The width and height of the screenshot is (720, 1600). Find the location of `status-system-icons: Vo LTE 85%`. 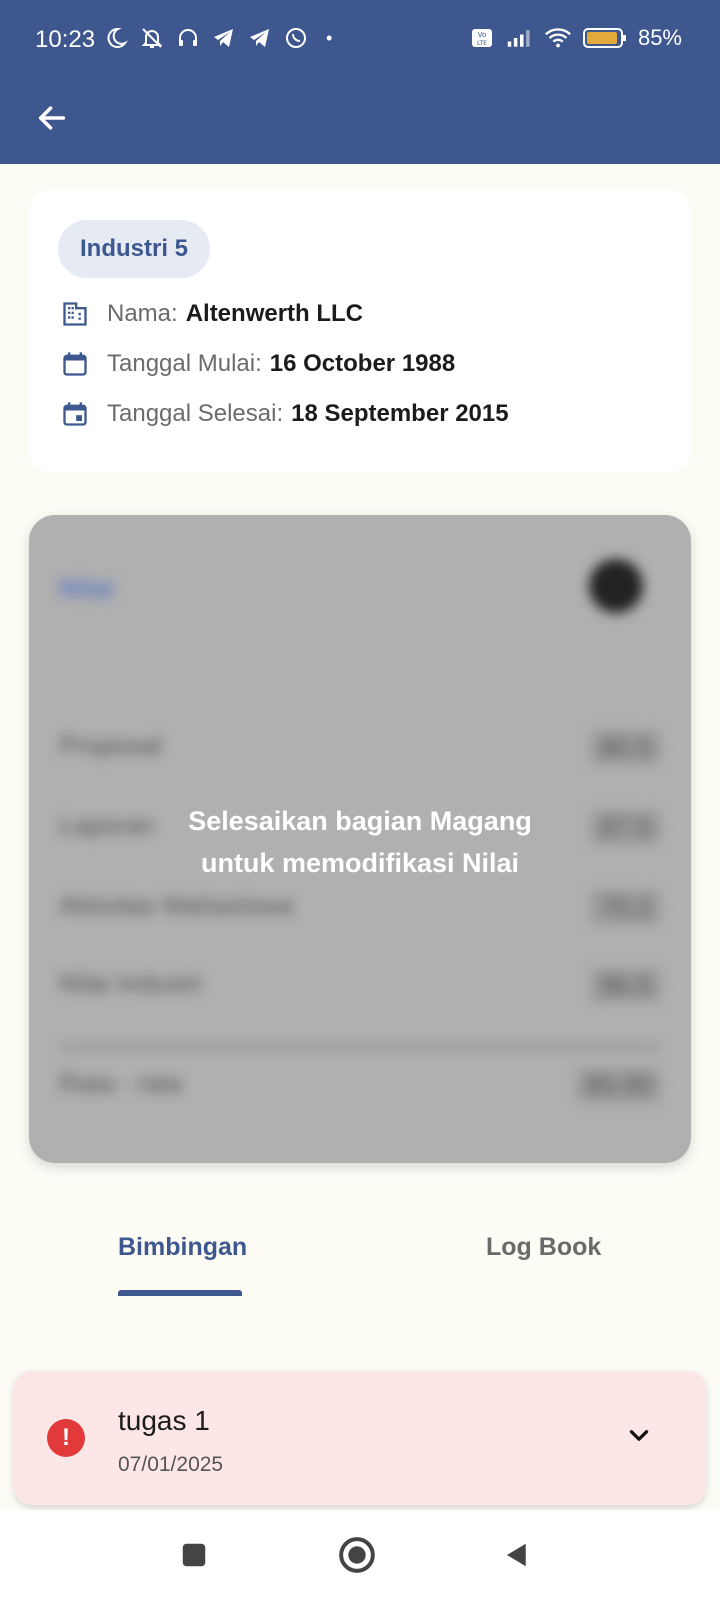

status-system-icons: Vo LTE 85% is located at coordinates (575, 38).